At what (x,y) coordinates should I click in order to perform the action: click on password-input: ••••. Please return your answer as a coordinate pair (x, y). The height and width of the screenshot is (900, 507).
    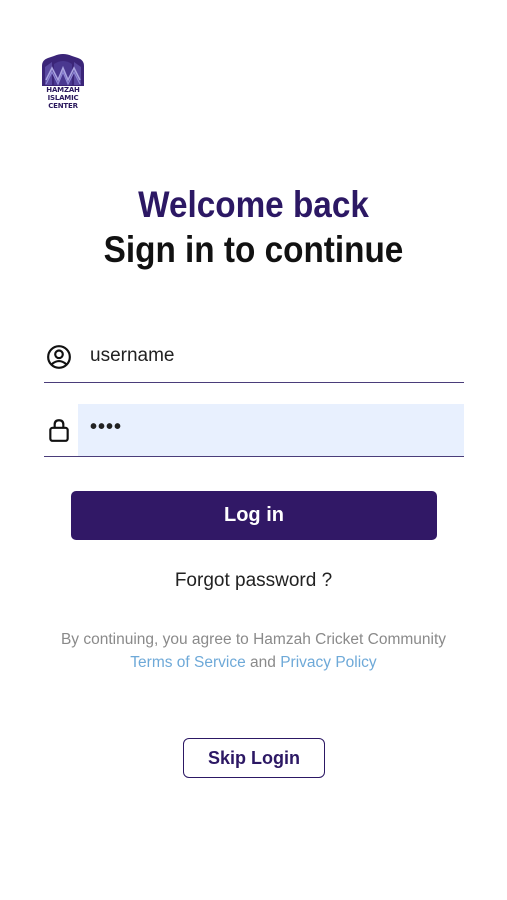
    Looking at the image, I should click on (106, 427).